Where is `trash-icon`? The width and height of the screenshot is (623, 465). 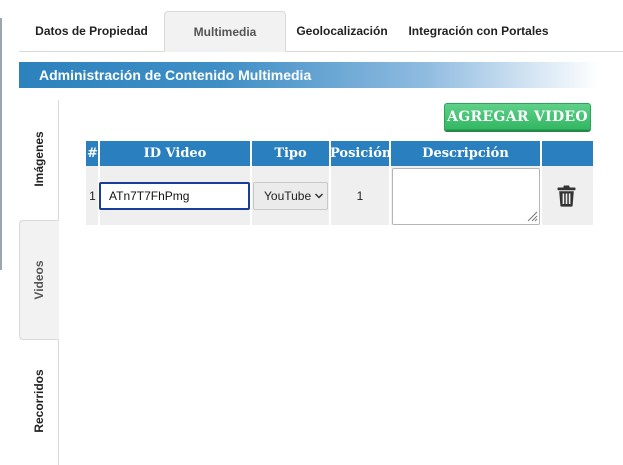 trash-icon is located at coordinates (566, 196).